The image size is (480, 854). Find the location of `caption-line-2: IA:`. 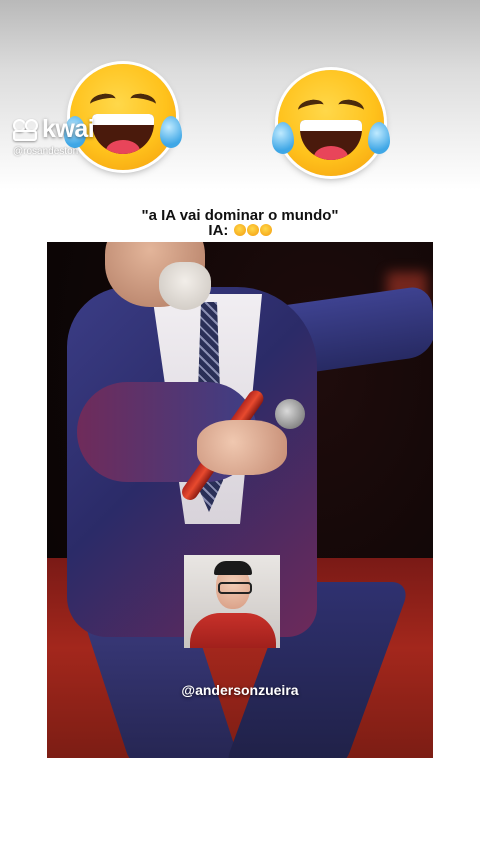

caption-line-2: IA: is located at coordinates (240, 230).